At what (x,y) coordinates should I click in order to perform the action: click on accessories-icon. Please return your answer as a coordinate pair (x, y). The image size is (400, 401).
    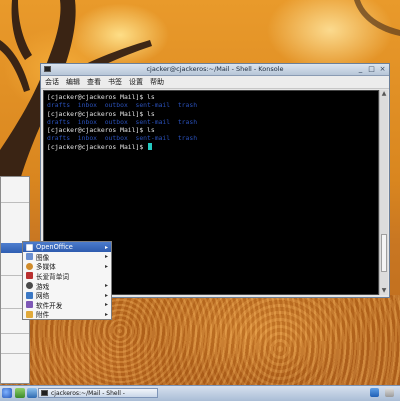
    Looking at the image, I should click on (29, 314).